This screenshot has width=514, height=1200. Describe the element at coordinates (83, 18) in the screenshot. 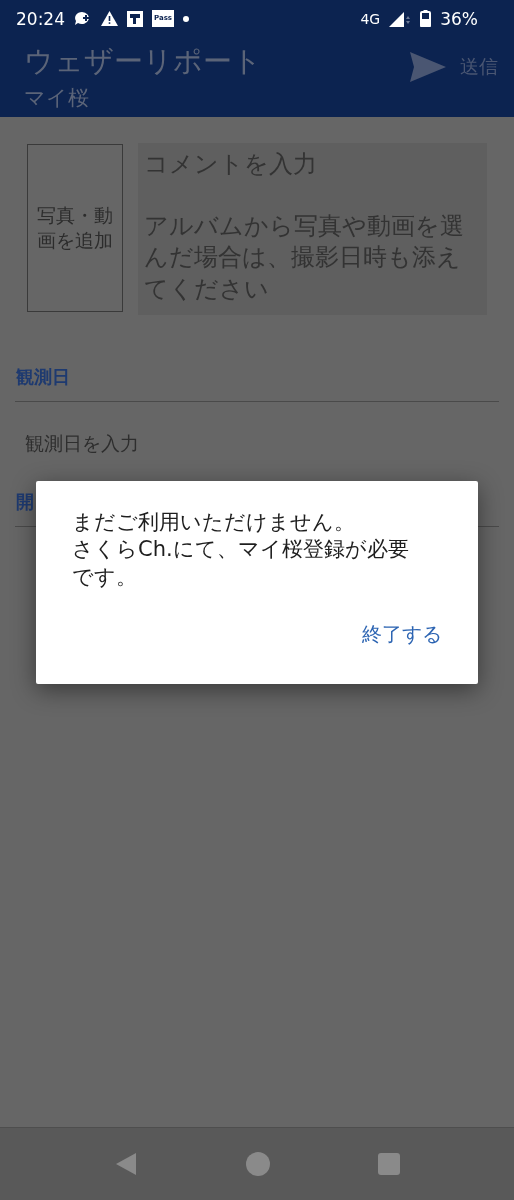

I see `chat-plus-icon` at that location.